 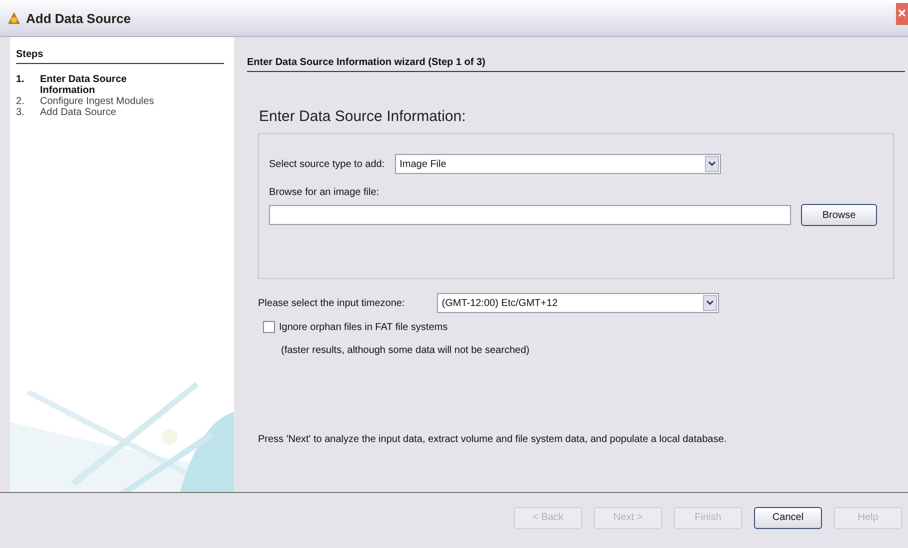 I want to click on close-button, so click(x=902, y=14).